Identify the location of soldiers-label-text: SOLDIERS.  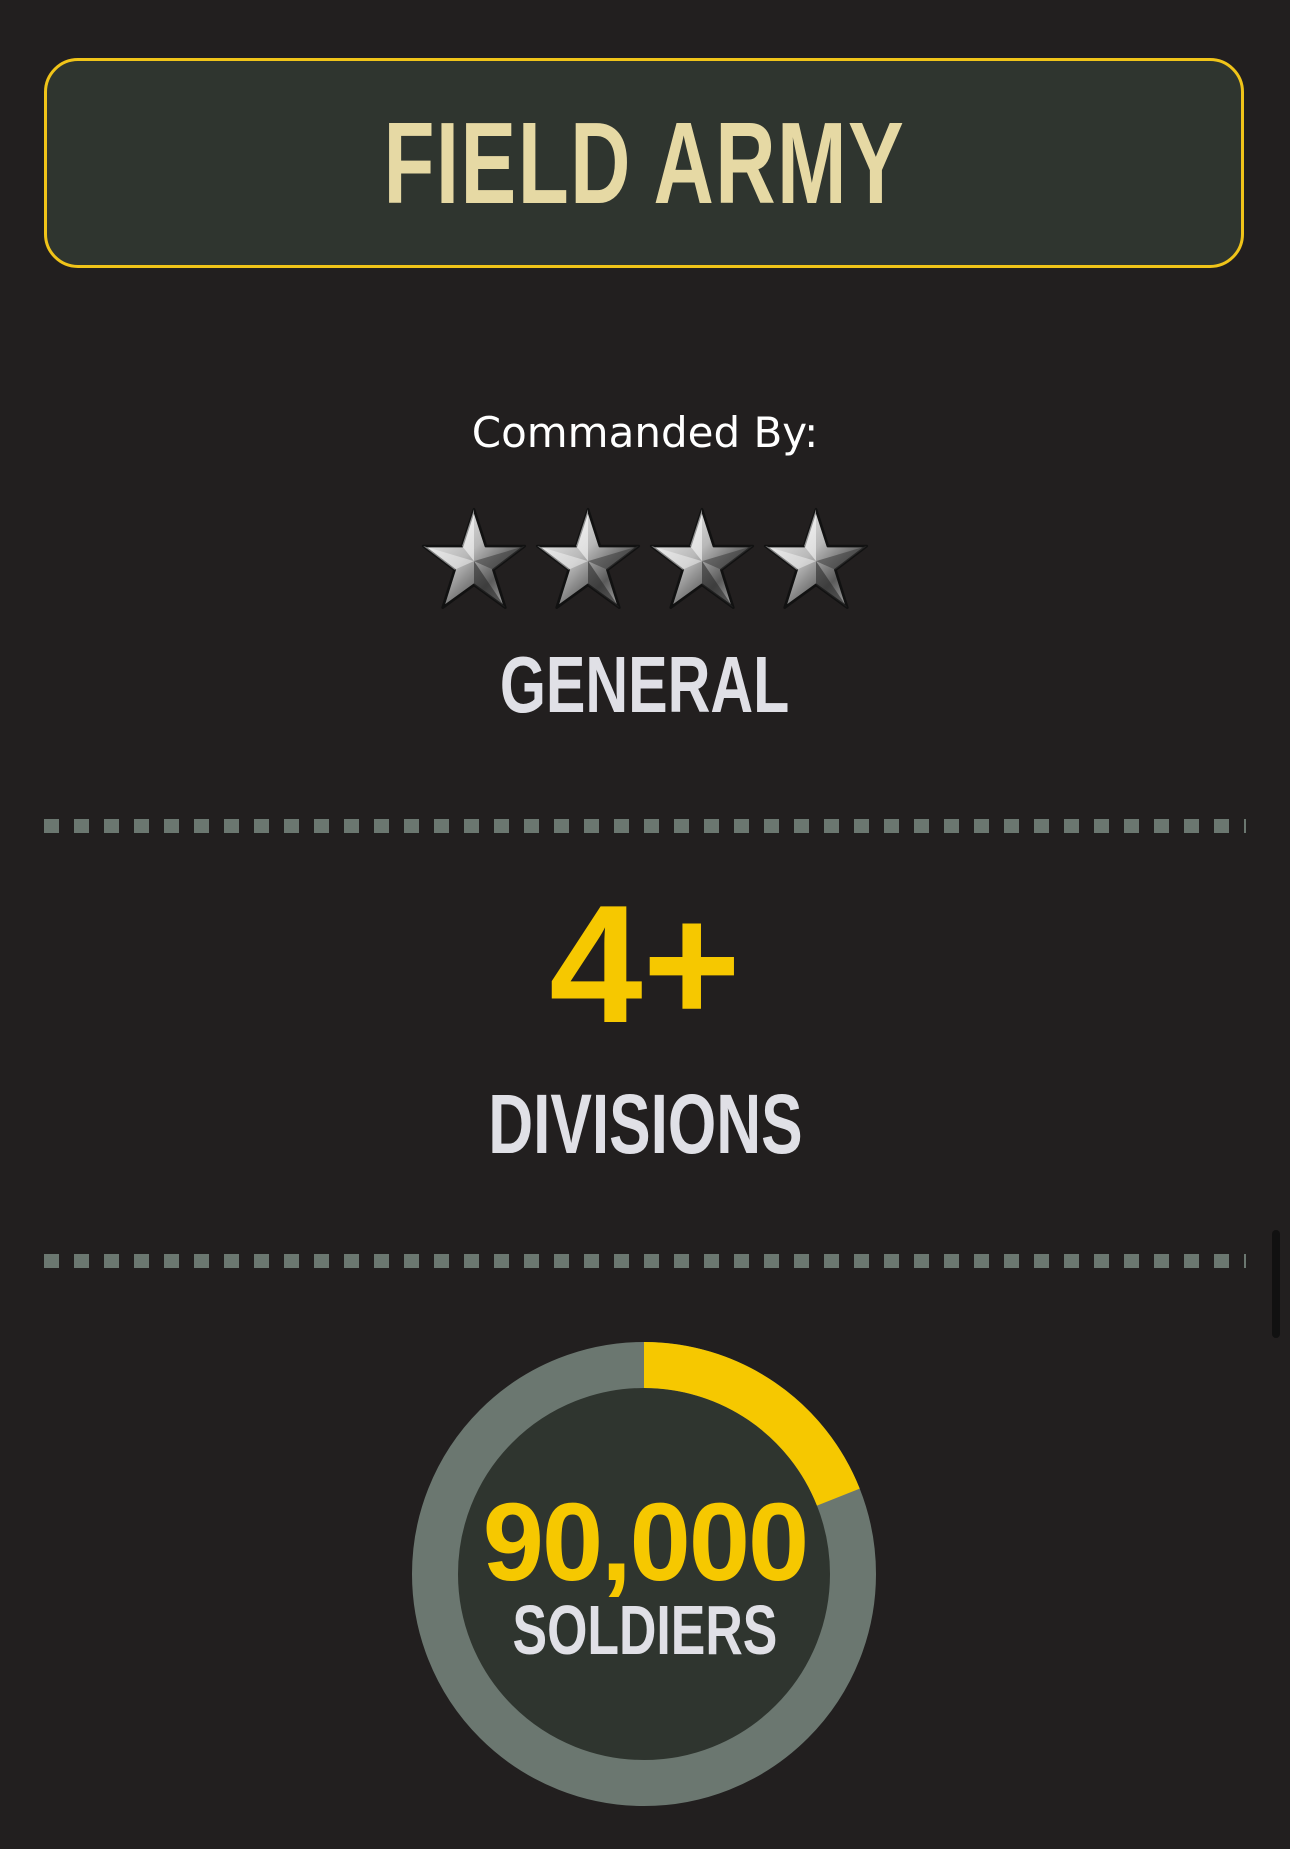
(645, 1630).